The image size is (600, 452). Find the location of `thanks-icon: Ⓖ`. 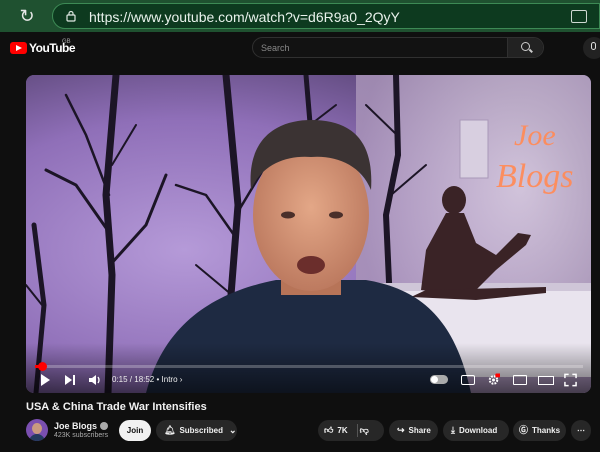

thanks-icon: Ⓖ is located at coordinates (524, 430).